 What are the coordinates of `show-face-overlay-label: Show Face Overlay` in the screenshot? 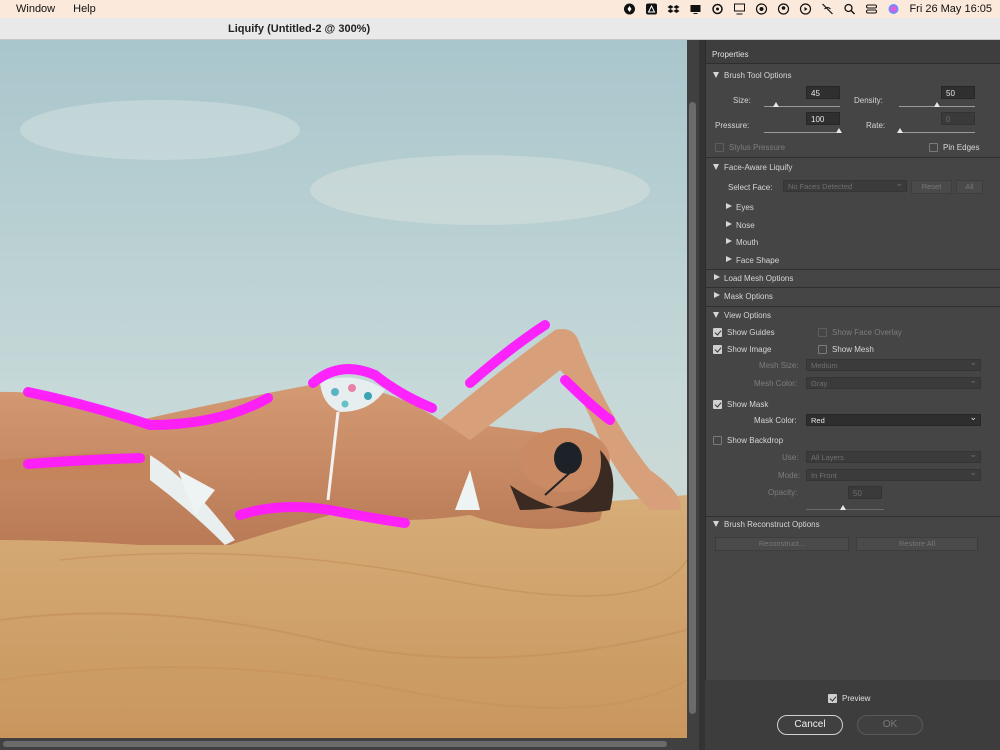 It's located at (867, 332).